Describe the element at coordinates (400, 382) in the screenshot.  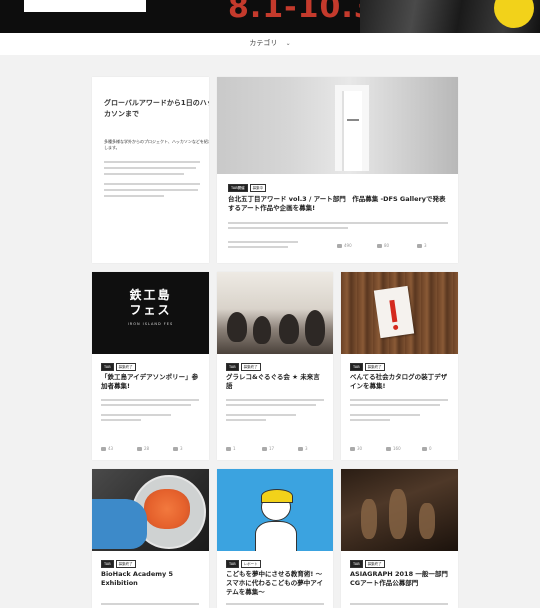
I see `card-title: べんてる社会カタログの装丁デザインを募集!` at that location.